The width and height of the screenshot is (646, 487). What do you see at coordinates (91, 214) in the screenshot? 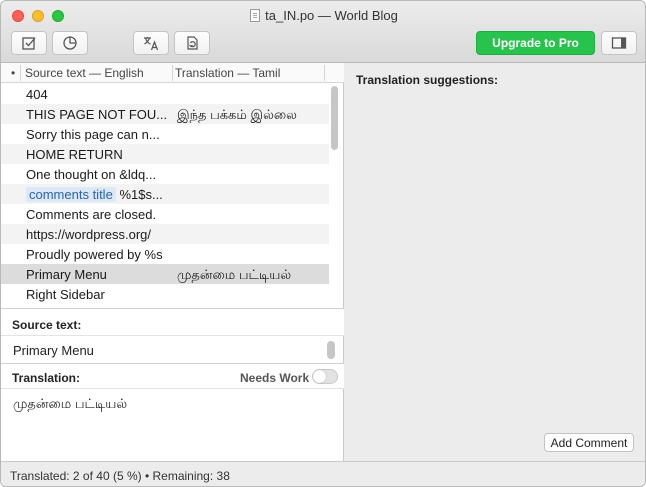
I see `source-text: Comments are closed.` at bounding box center [91, 214].